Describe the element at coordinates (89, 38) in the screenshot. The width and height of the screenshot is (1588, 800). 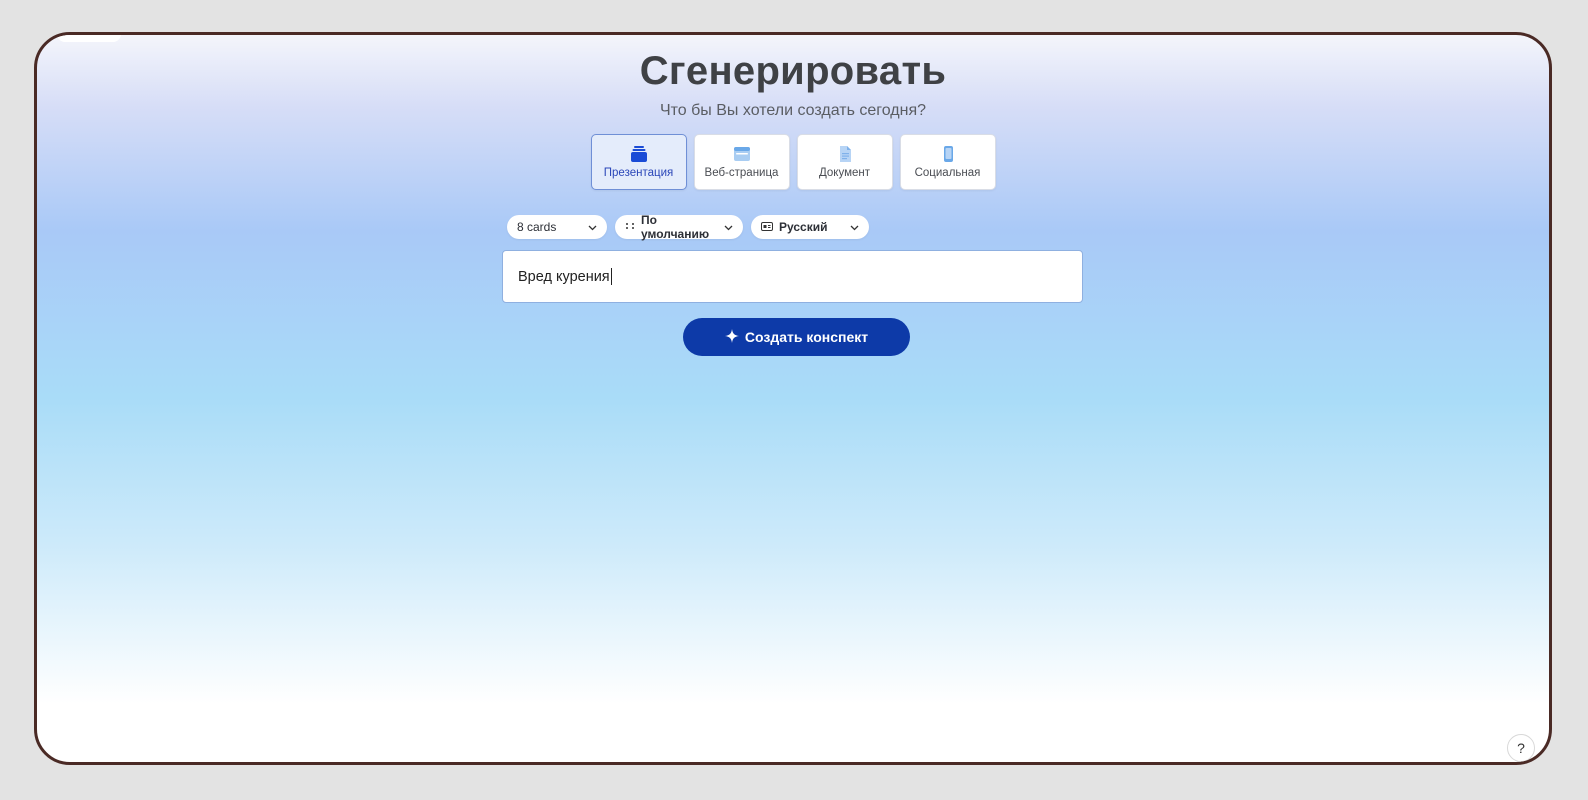
I see `top-tab-indicator` at that location.